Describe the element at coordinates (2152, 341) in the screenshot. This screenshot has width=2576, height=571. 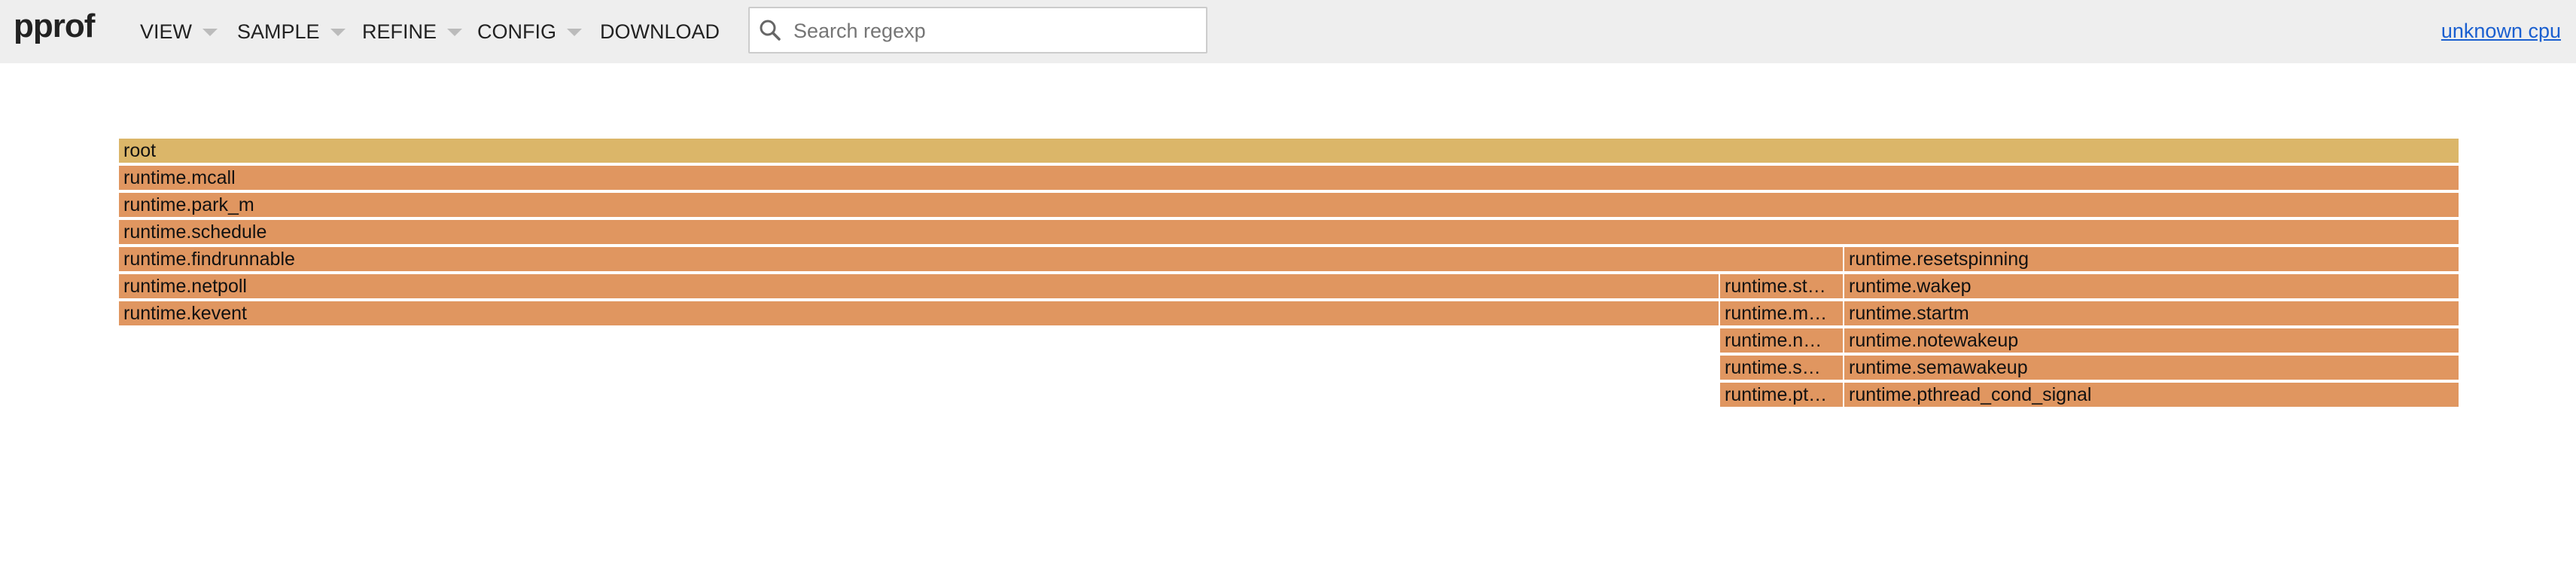
I see `flame-frame: runtime.notewakeup` at that location.